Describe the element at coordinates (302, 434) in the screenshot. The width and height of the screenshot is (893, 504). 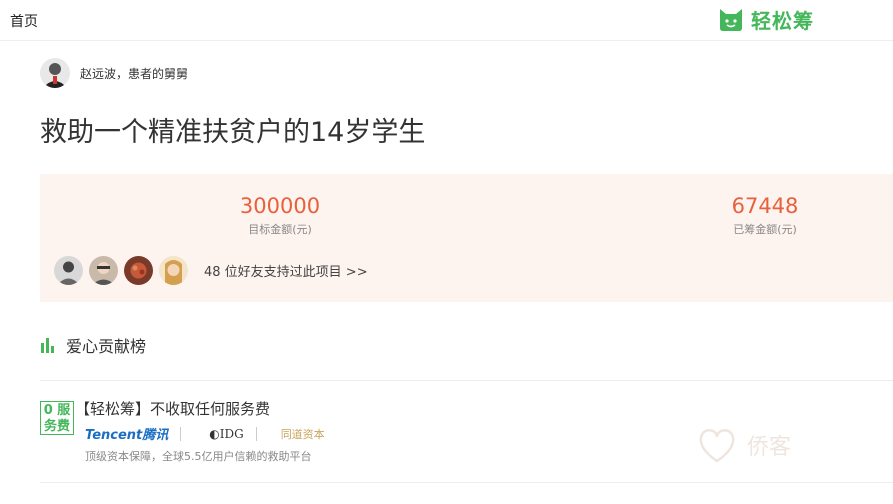
I see `fund-logo: 同道资本` at that location.